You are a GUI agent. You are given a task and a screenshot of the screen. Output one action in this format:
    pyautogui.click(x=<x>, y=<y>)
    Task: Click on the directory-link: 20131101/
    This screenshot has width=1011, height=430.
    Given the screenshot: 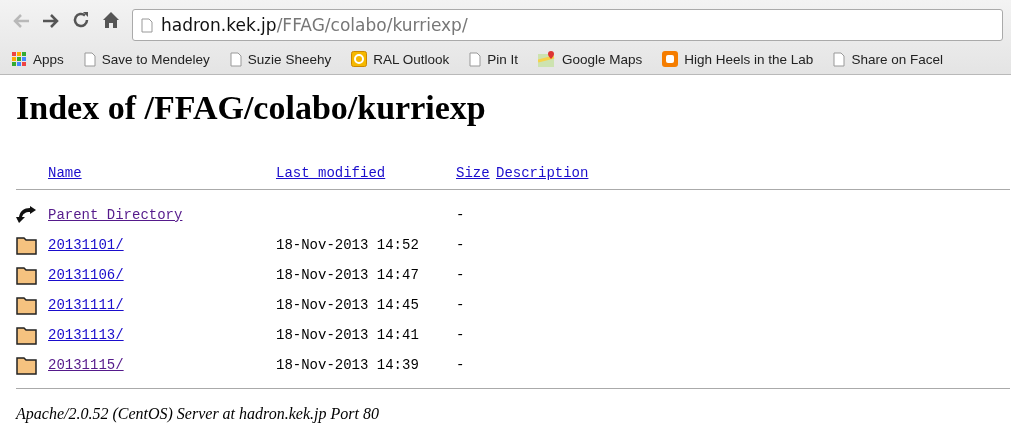 What is the action you would take?
    pyautogui.click(x=86, y=245)
    